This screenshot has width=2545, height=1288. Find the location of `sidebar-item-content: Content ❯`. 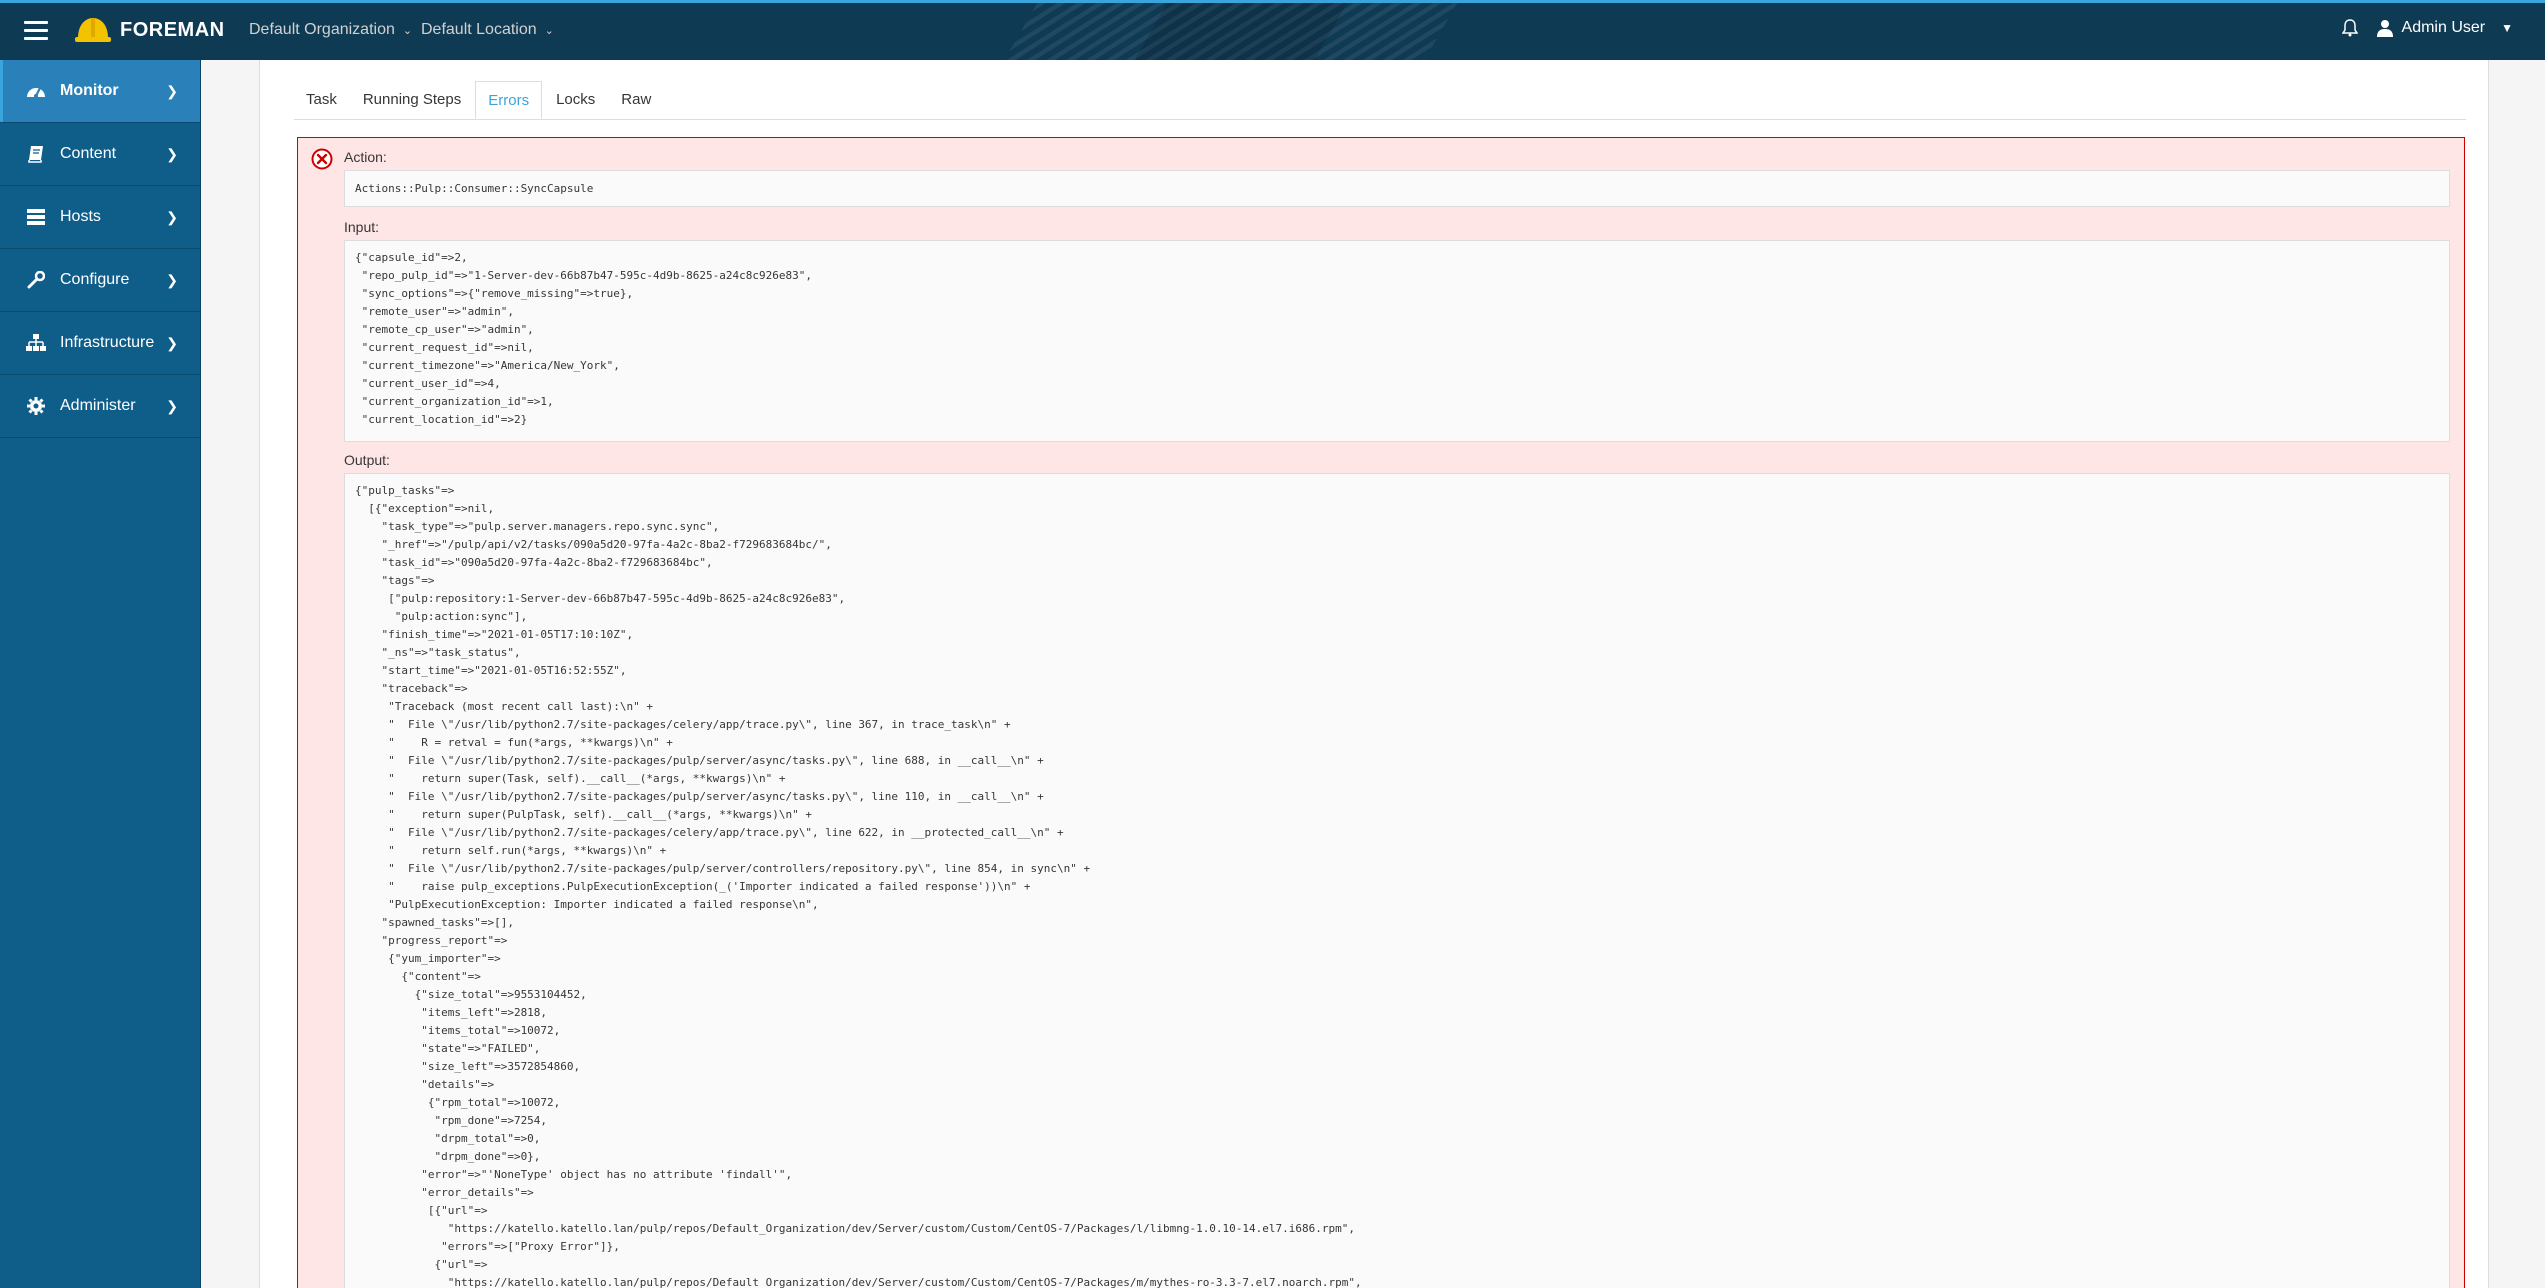

sidebar-item-content: Content ❯ is located at coordinates (100, 154).